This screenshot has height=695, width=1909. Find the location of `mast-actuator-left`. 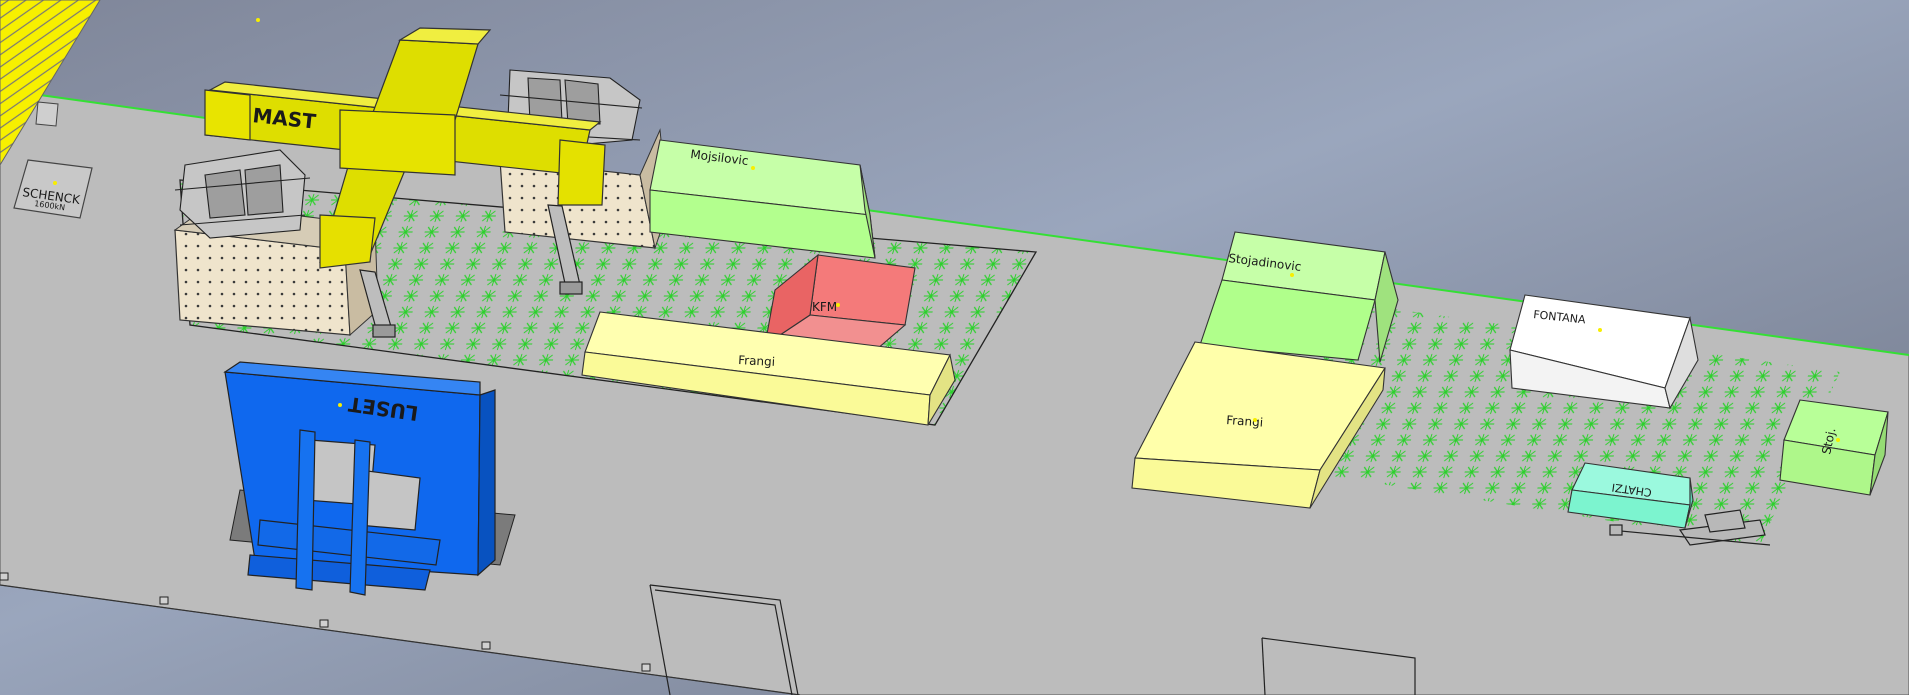

mast-actuator-left is located at coordinates (242, 194).